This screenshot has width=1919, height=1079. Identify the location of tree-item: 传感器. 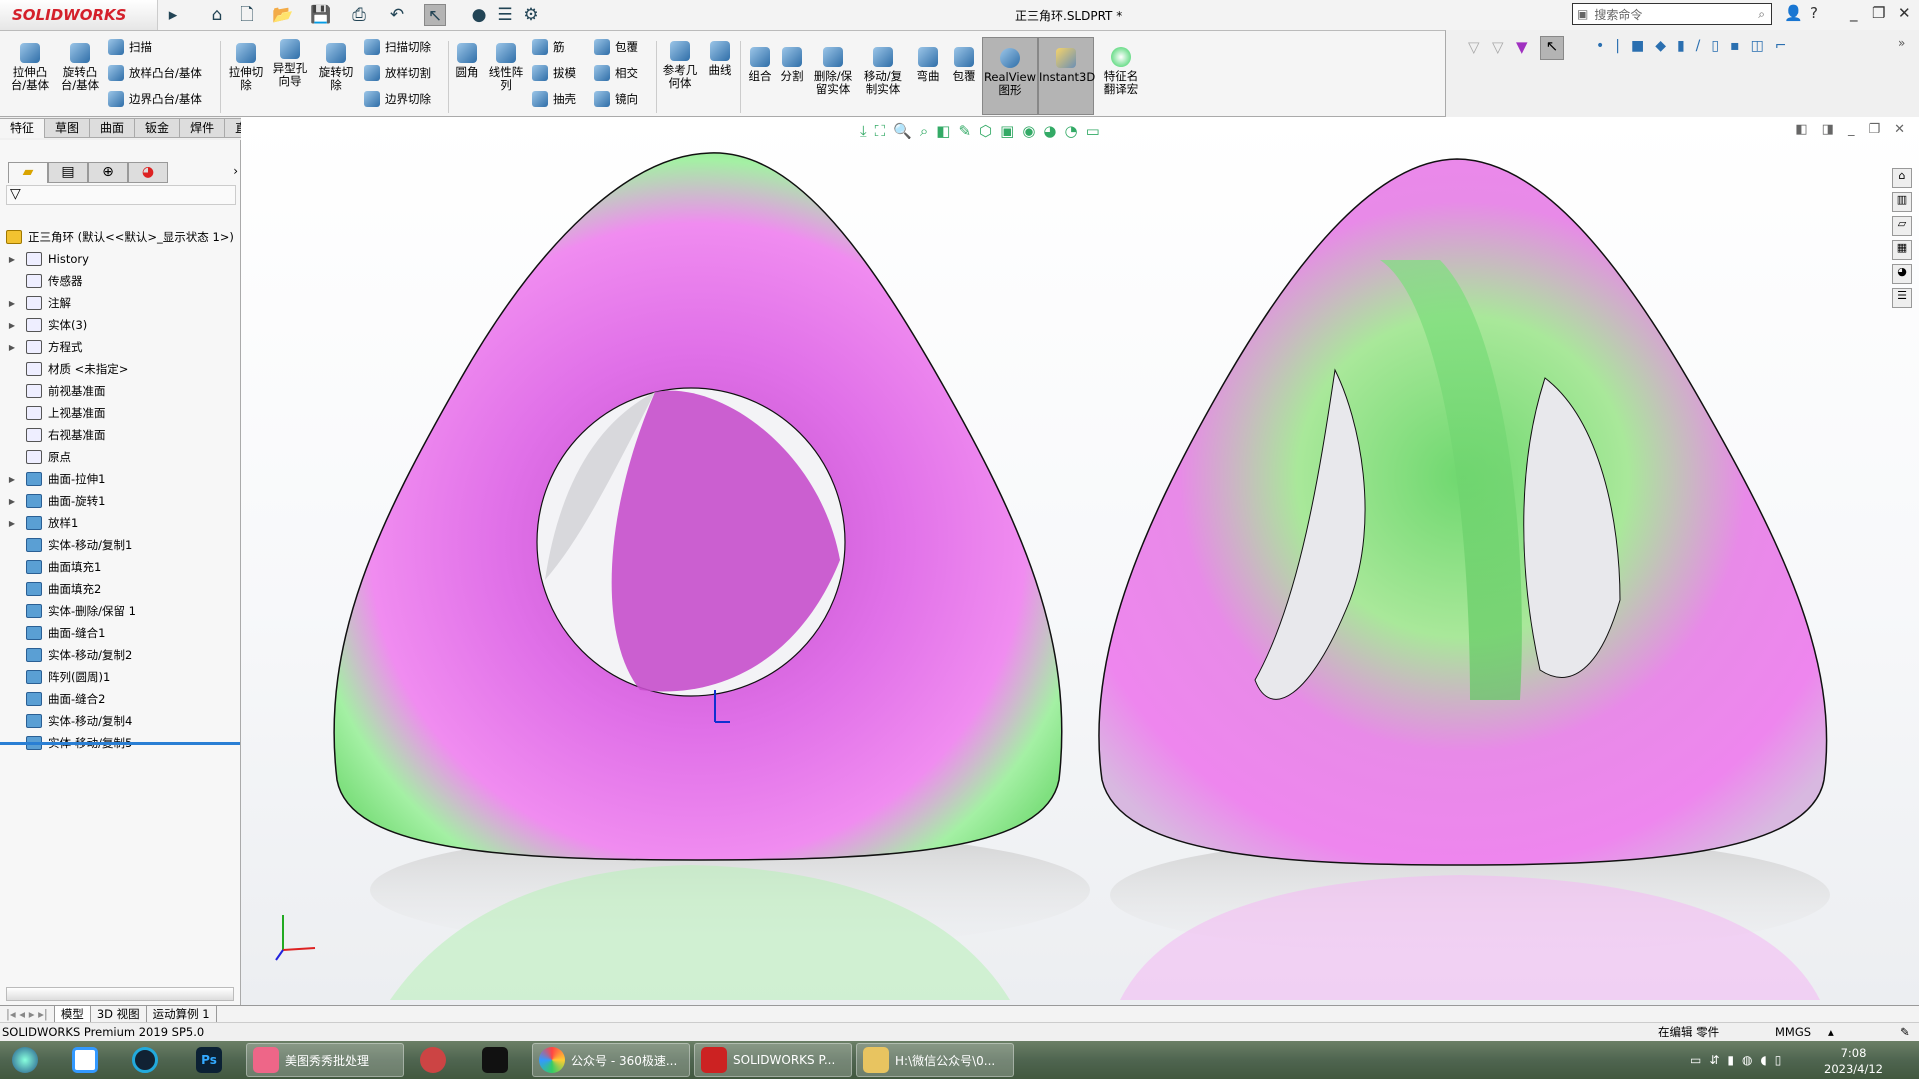
(41, 281).